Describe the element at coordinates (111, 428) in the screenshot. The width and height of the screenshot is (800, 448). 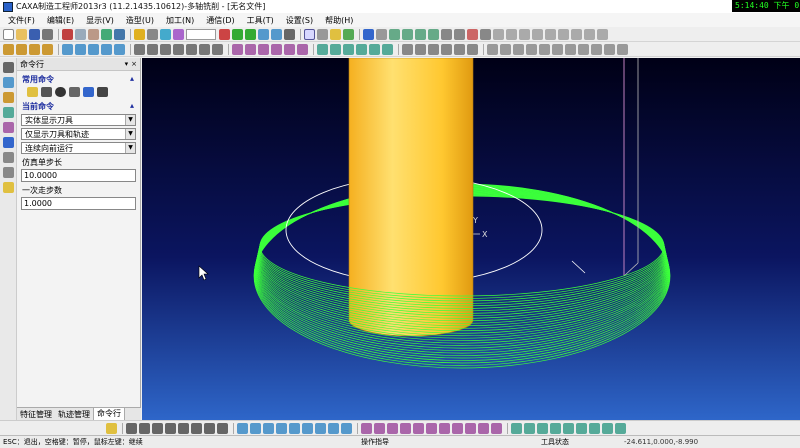
I see `pencil-draw-icon` at that location.